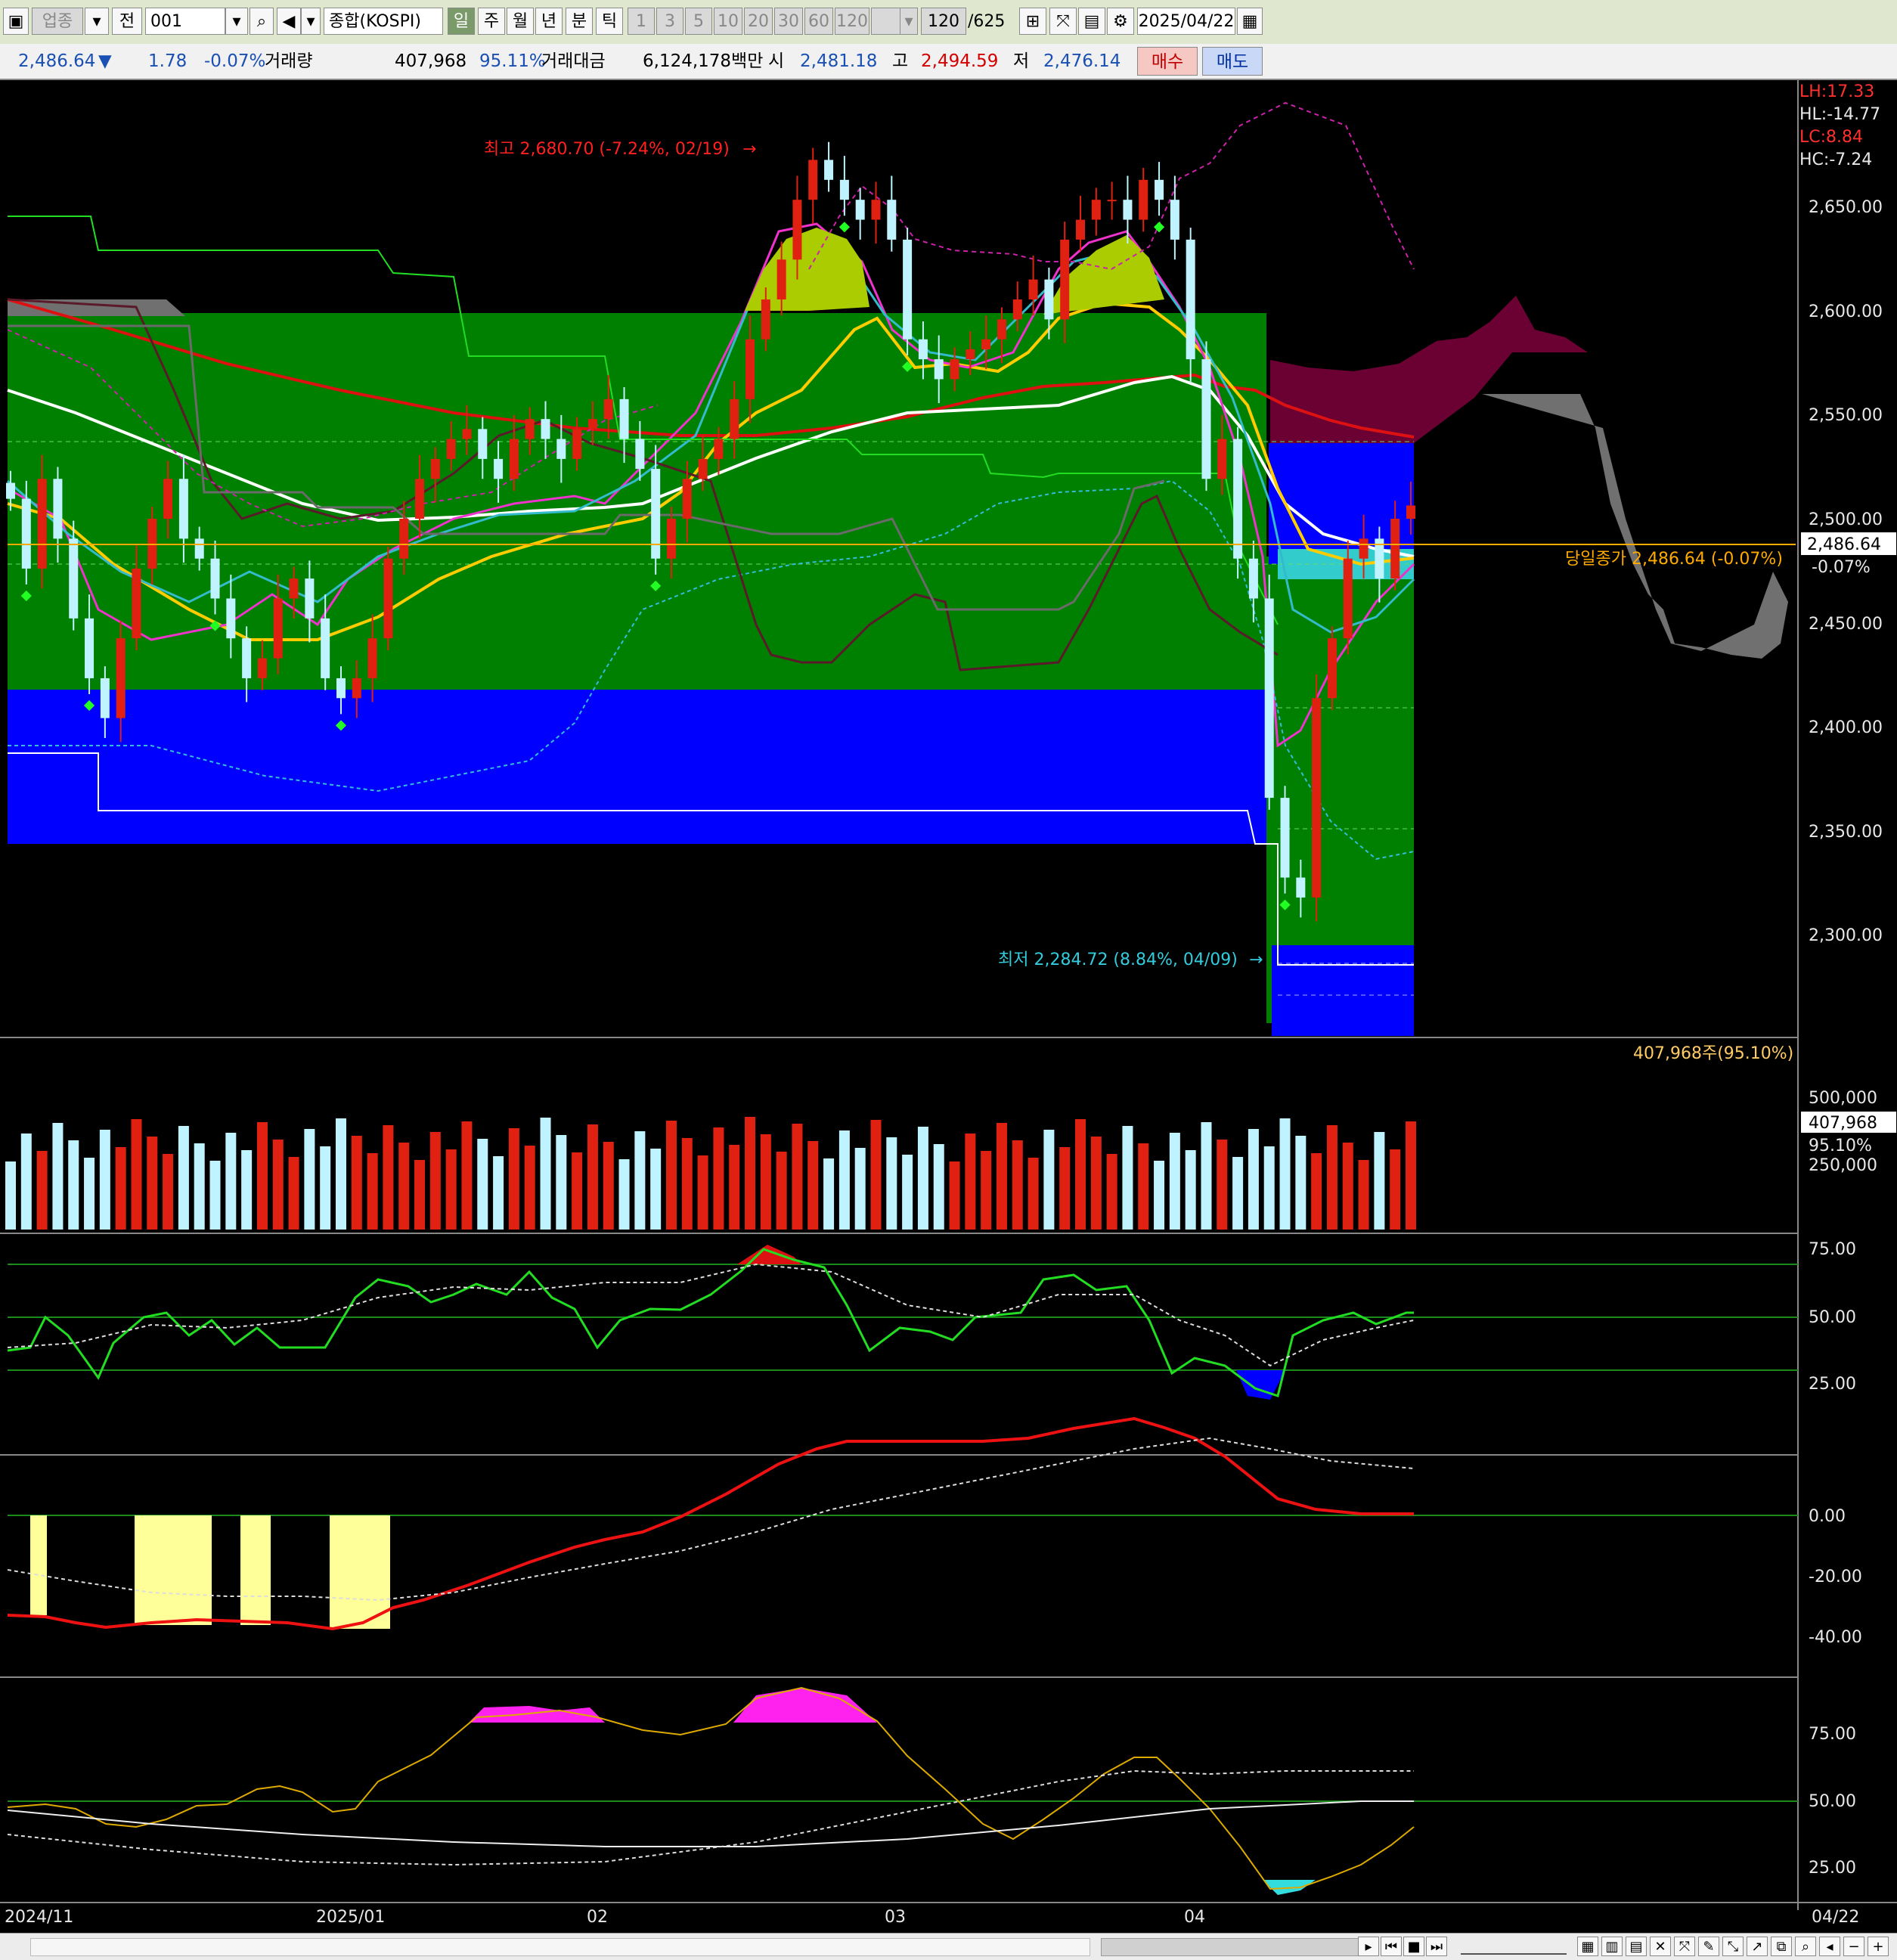 The height and width of the screenshot is (1960, 1897). Describe the element at coordinates (38, 1565) in the screenshot. I see `ind2-bar` at that location.